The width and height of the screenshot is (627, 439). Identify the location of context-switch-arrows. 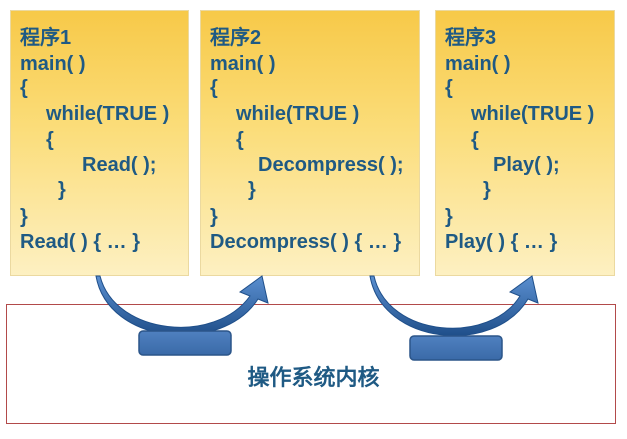
(317, 318).